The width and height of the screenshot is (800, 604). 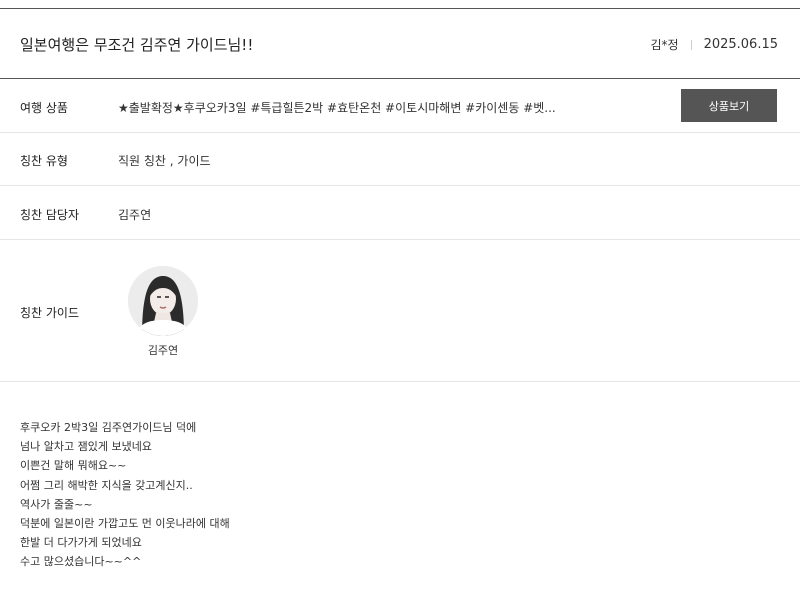 What do you see at coordinates (44, 108) in the screenshot?
I see `product-label: 여행 상품` at bounding box center [44, 108].